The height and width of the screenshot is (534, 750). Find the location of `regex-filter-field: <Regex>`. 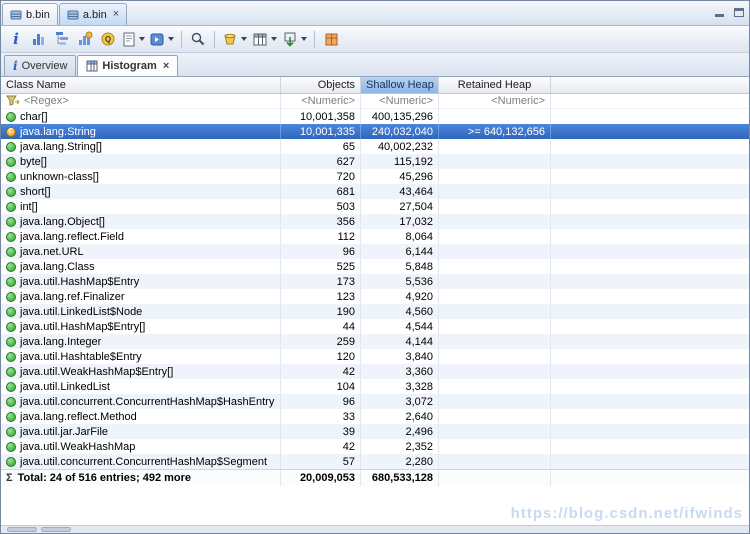

regex-filter-field: <Regex> is located at coordinates (141, 101).